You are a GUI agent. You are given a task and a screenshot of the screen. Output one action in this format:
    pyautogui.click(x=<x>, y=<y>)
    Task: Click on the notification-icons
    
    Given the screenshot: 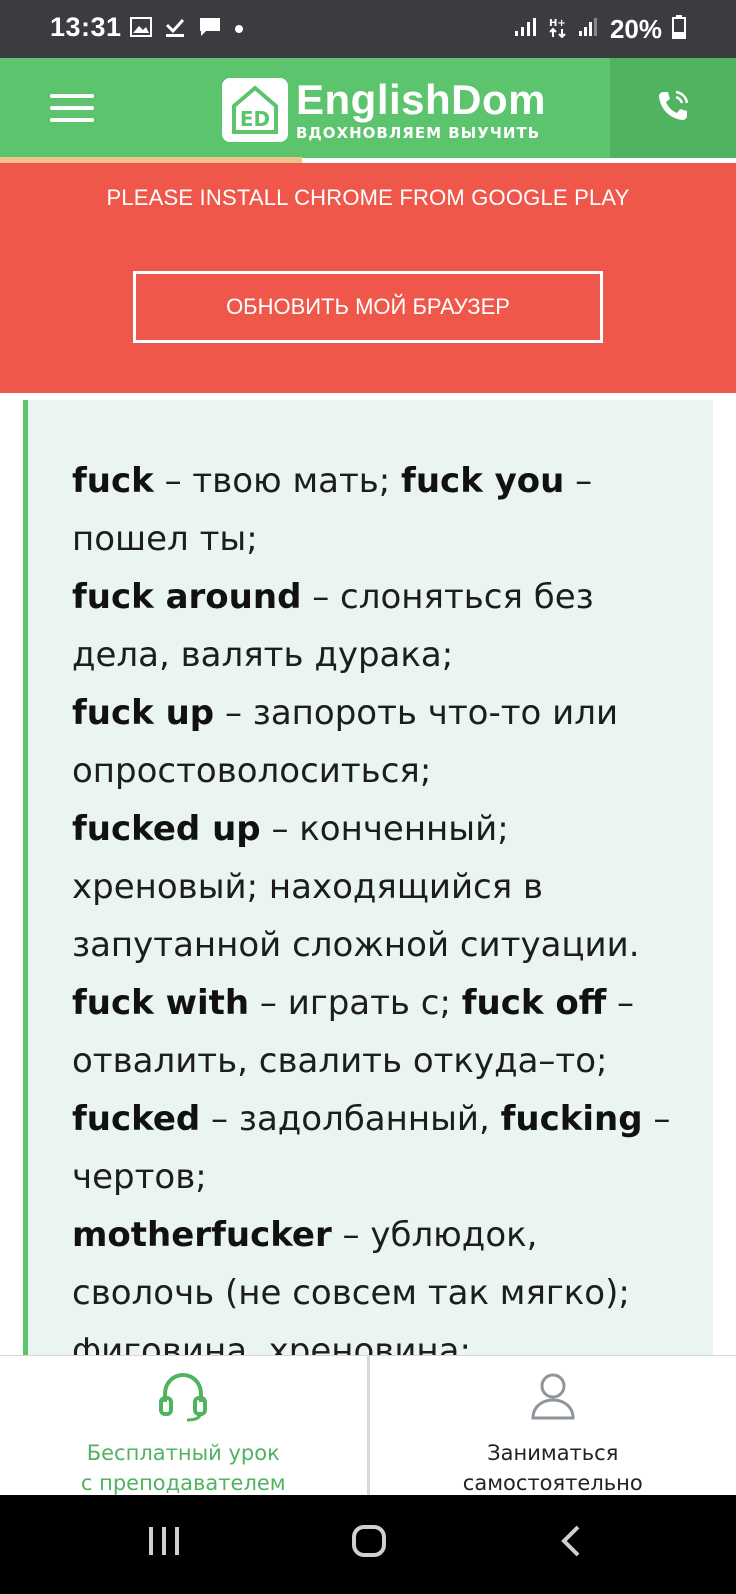 What is the action you would take?
    pyautogui.click(x=187, y=29)
    